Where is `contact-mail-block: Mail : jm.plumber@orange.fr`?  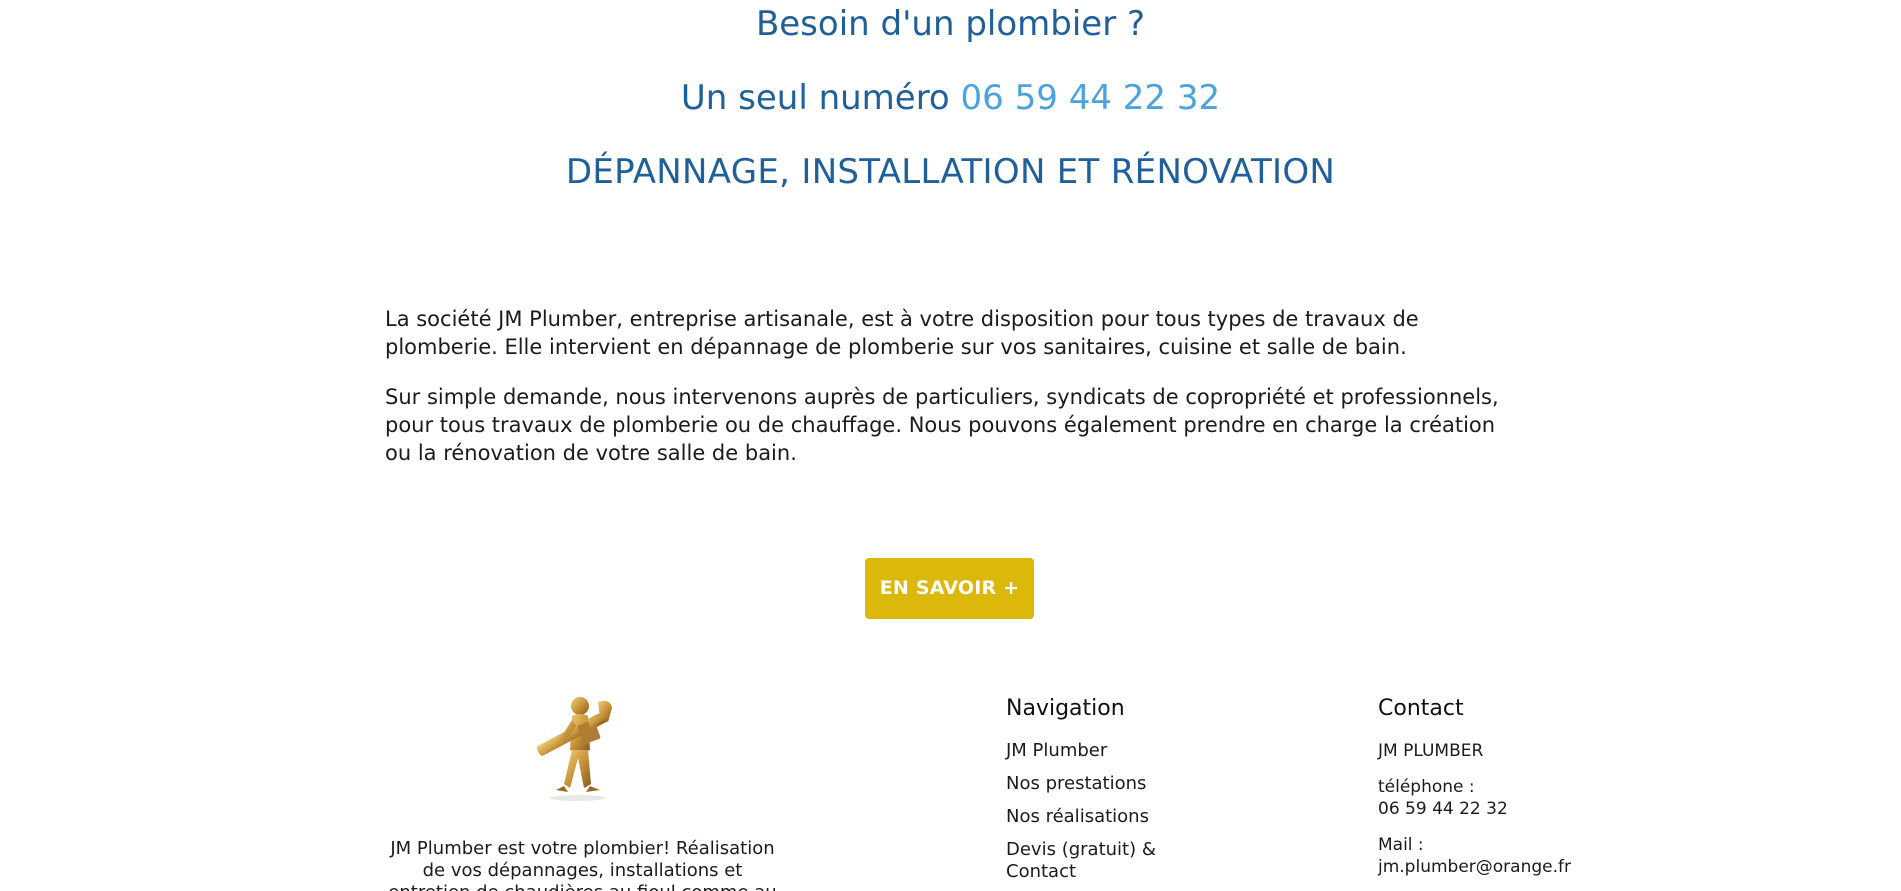
contact-mail-block: Mail : jm.plumber@orange.fr is located at coordinates (1508, 856).